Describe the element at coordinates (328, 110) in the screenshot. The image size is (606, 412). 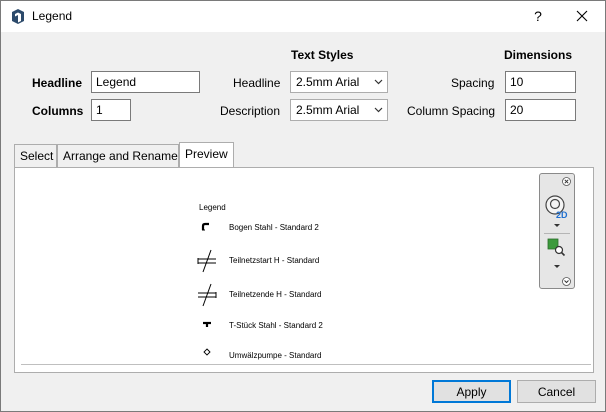
I see `description-style-value: 2.5mm Arial` at that location.